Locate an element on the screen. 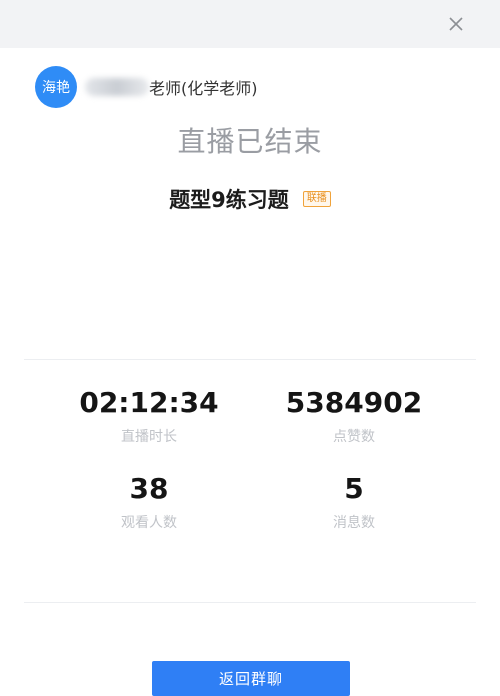 This screenshot has height=696, width=500. stat-viewers: 38 观看人数 is located at coordinates (149, 502).